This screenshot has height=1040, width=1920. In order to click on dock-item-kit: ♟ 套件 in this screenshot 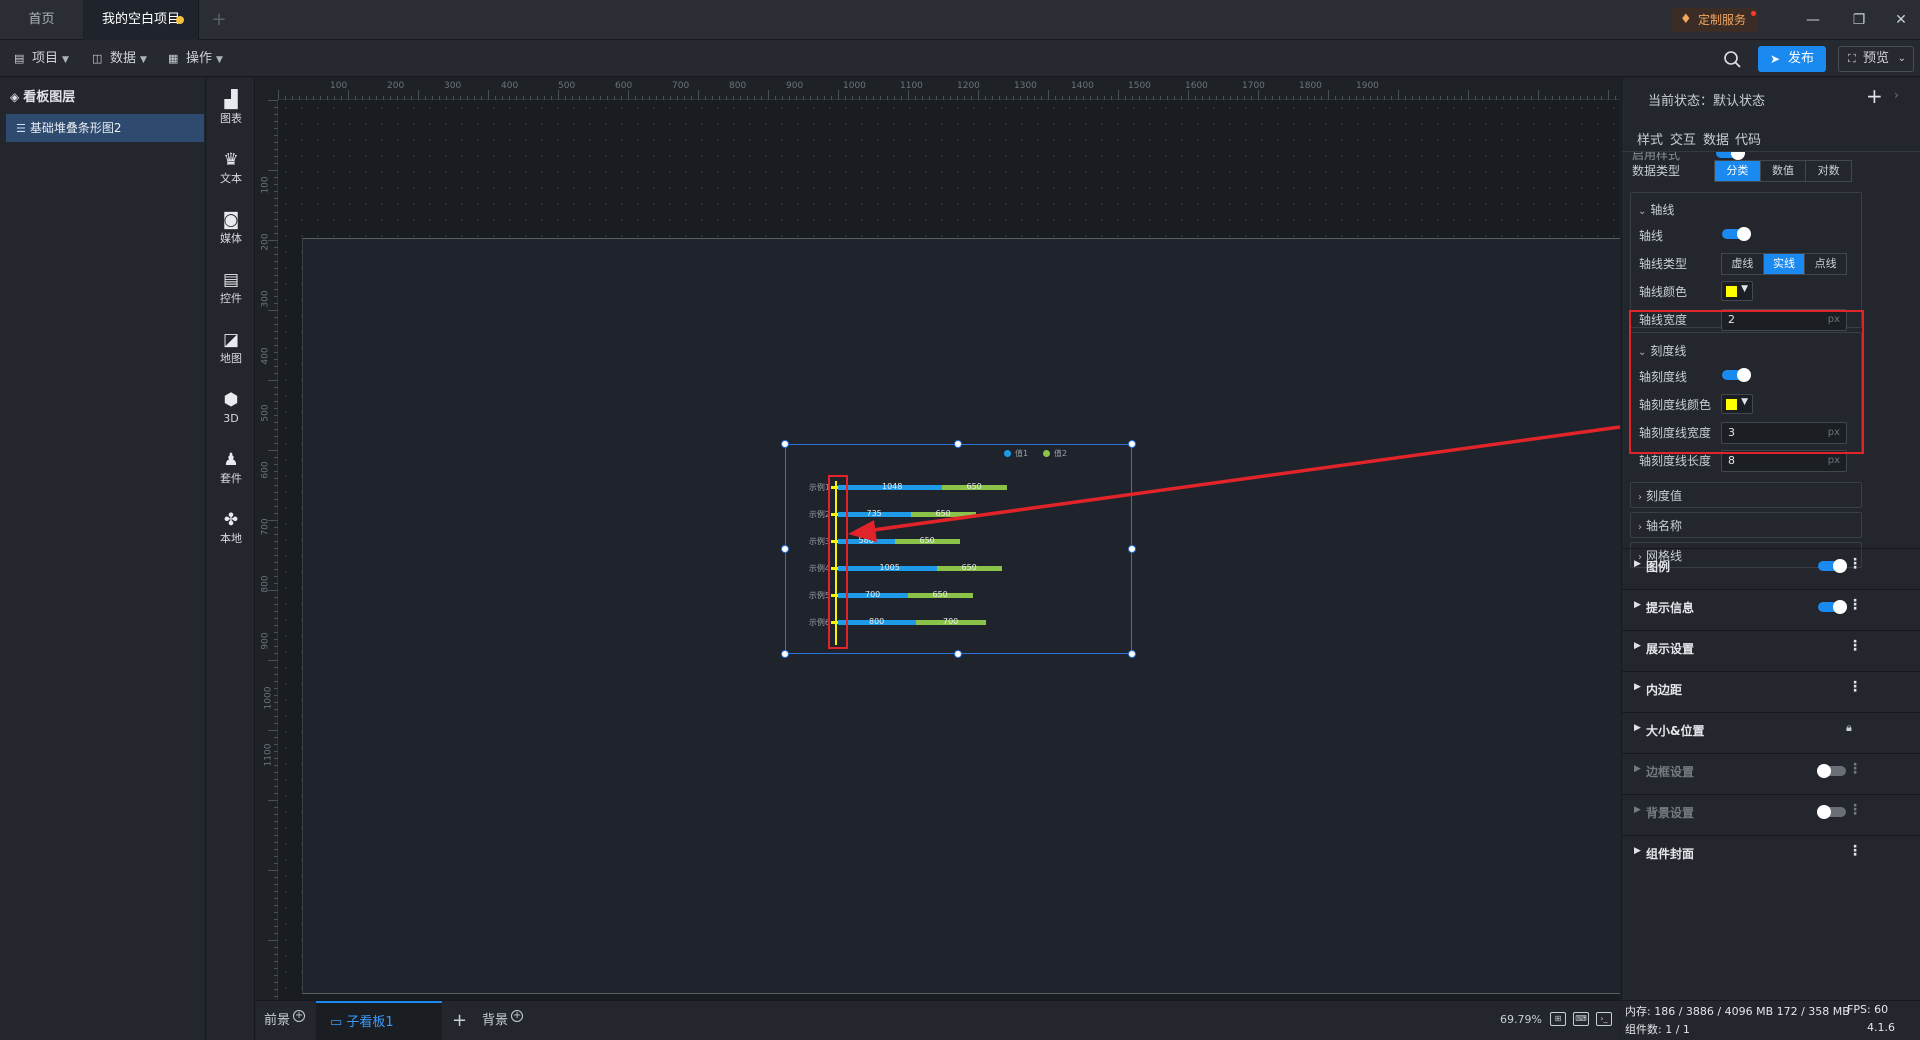, I will do `click(231, 471)`.